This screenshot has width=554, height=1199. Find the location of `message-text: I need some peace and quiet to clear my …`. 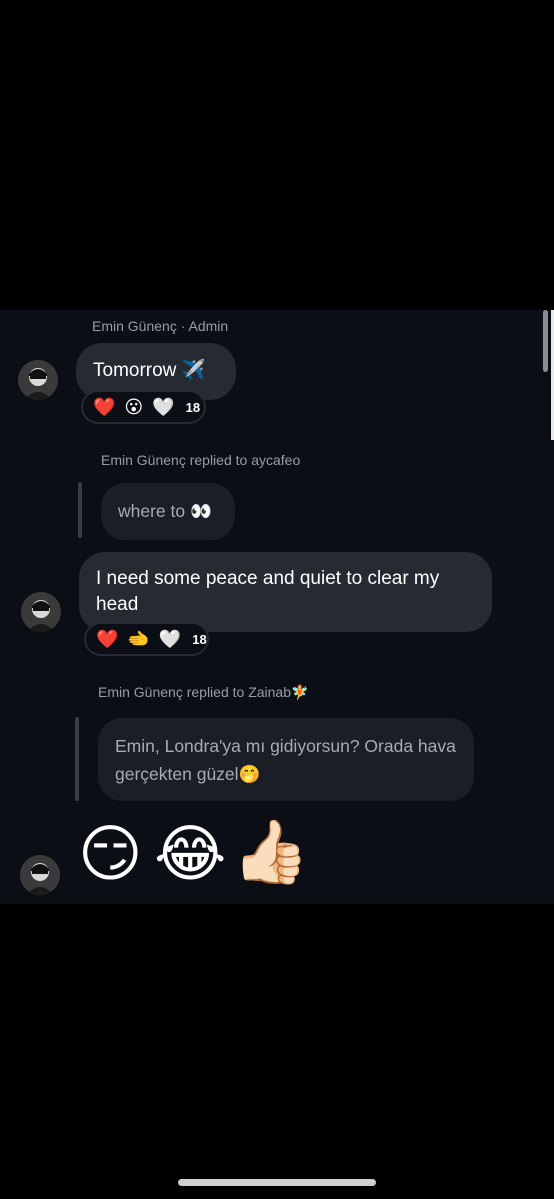

message-text: I need some peace and quiet to clear my … is located at coordinates (268, 591).